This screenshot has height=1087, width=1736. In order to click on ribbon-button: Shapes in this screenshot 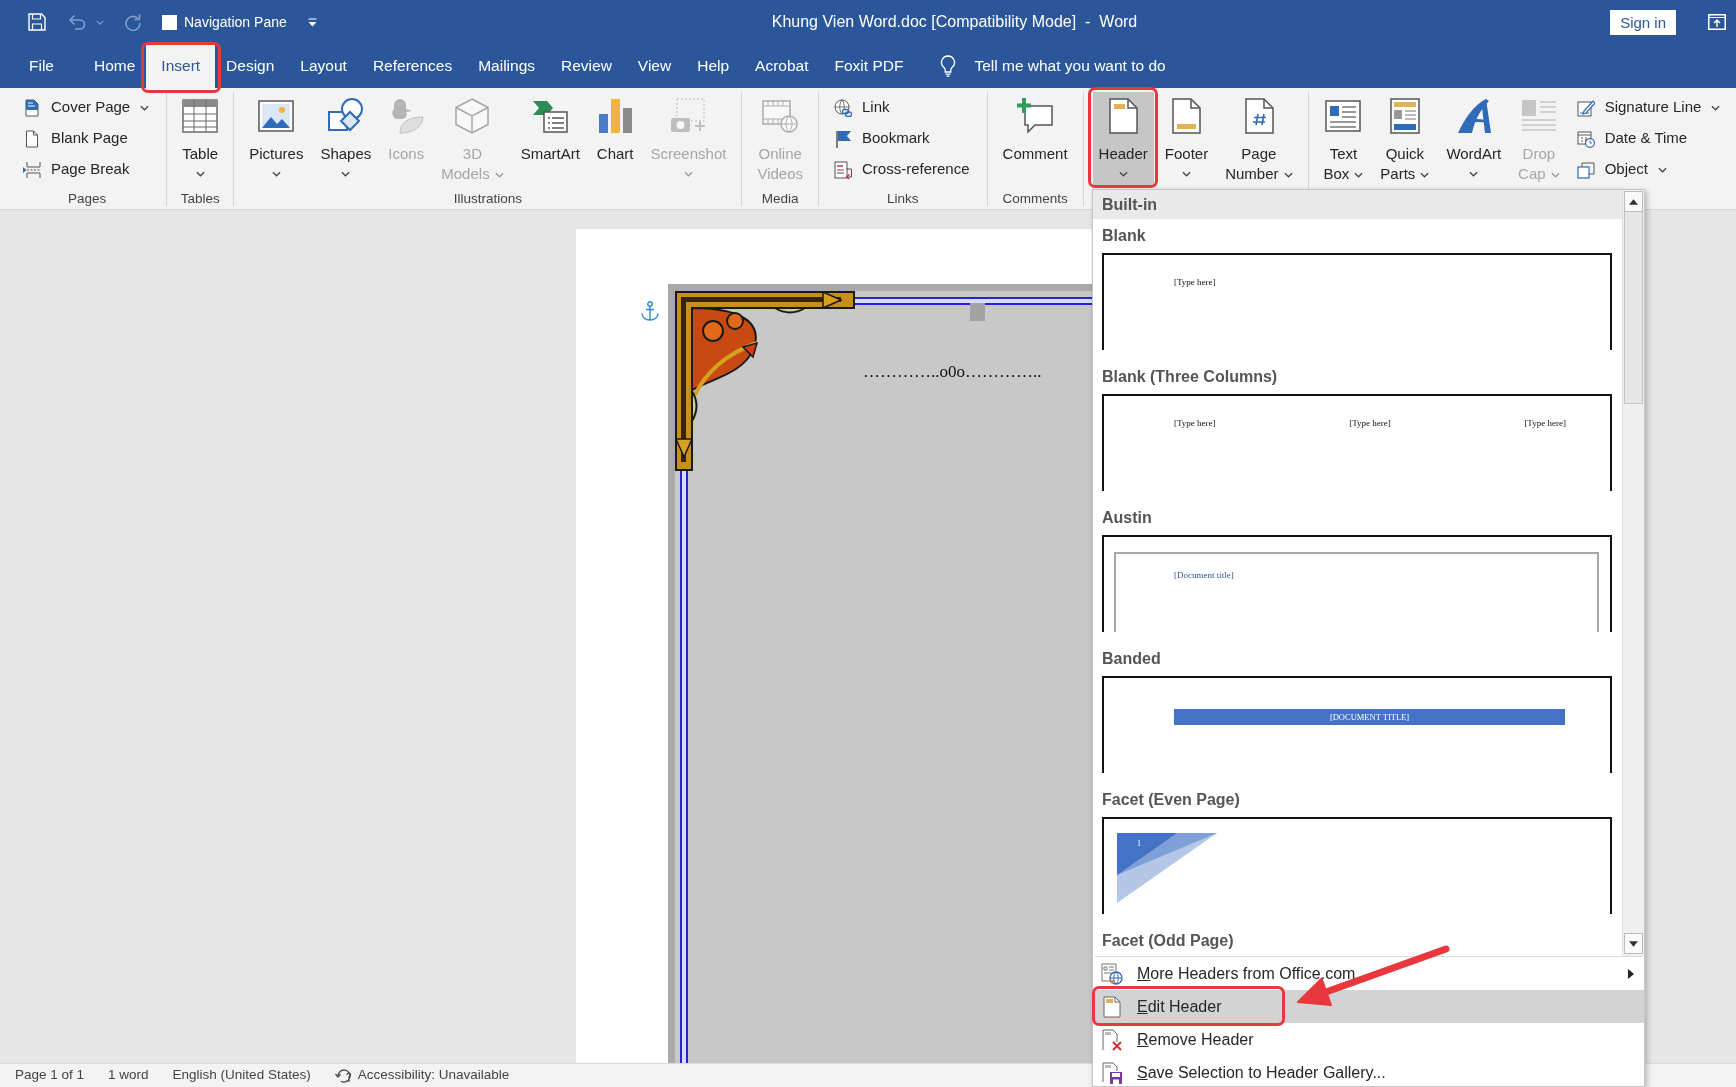, I will do `click(346, 139)`.